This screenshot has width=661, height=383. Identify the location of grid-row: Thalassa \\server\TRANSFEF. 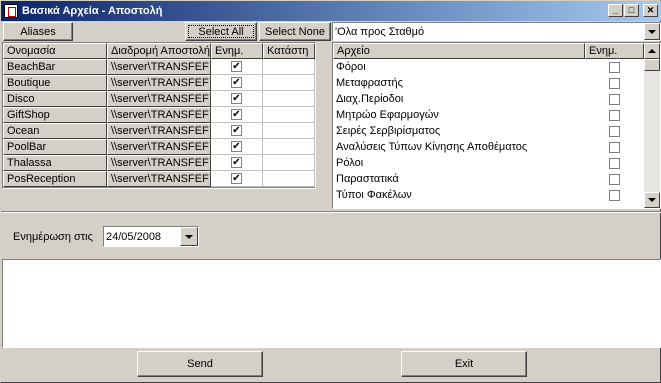
(159, 163).